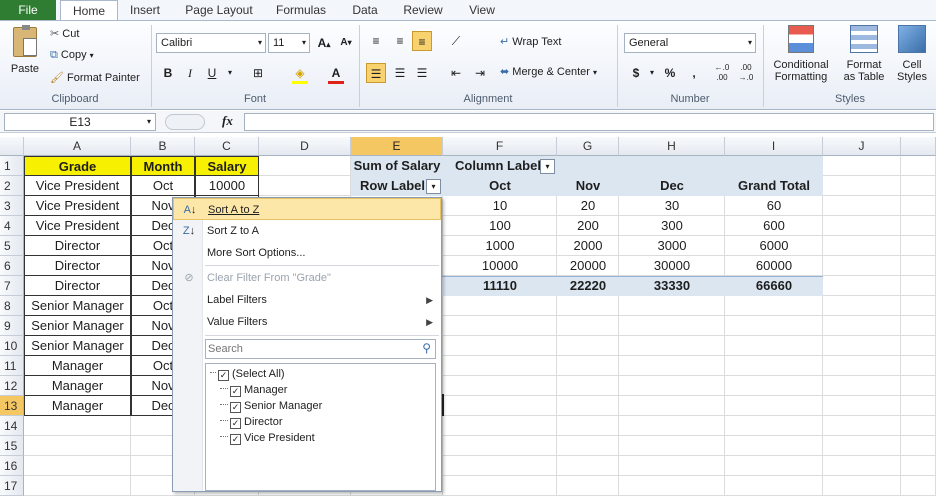 This screenshot has height=496, width=936. Describe the element at coordinates (864, 54) in the screenshot. I see `format-as-table-button: Format as Table` at that location.